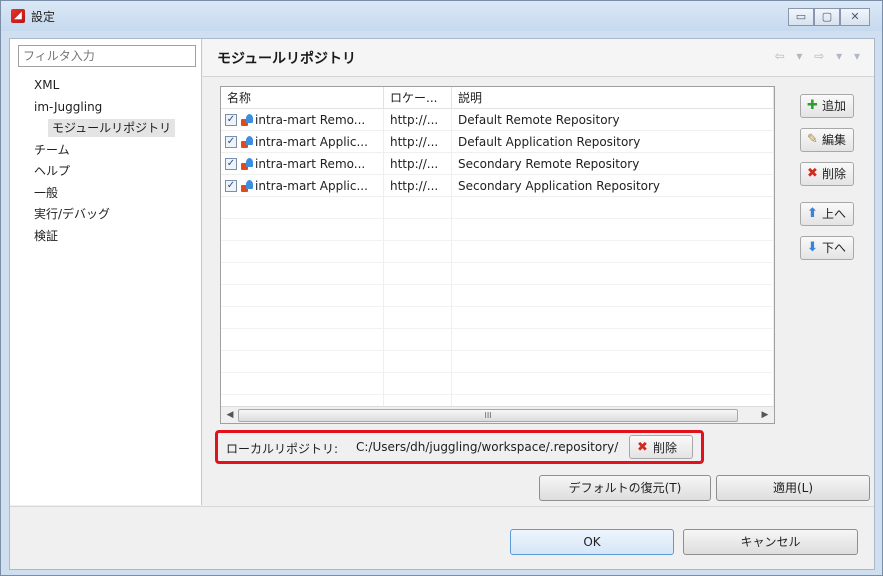 This screenshot has height=576, width=883. I want to click on add-button: ✚ 追加, so click(827, 106).